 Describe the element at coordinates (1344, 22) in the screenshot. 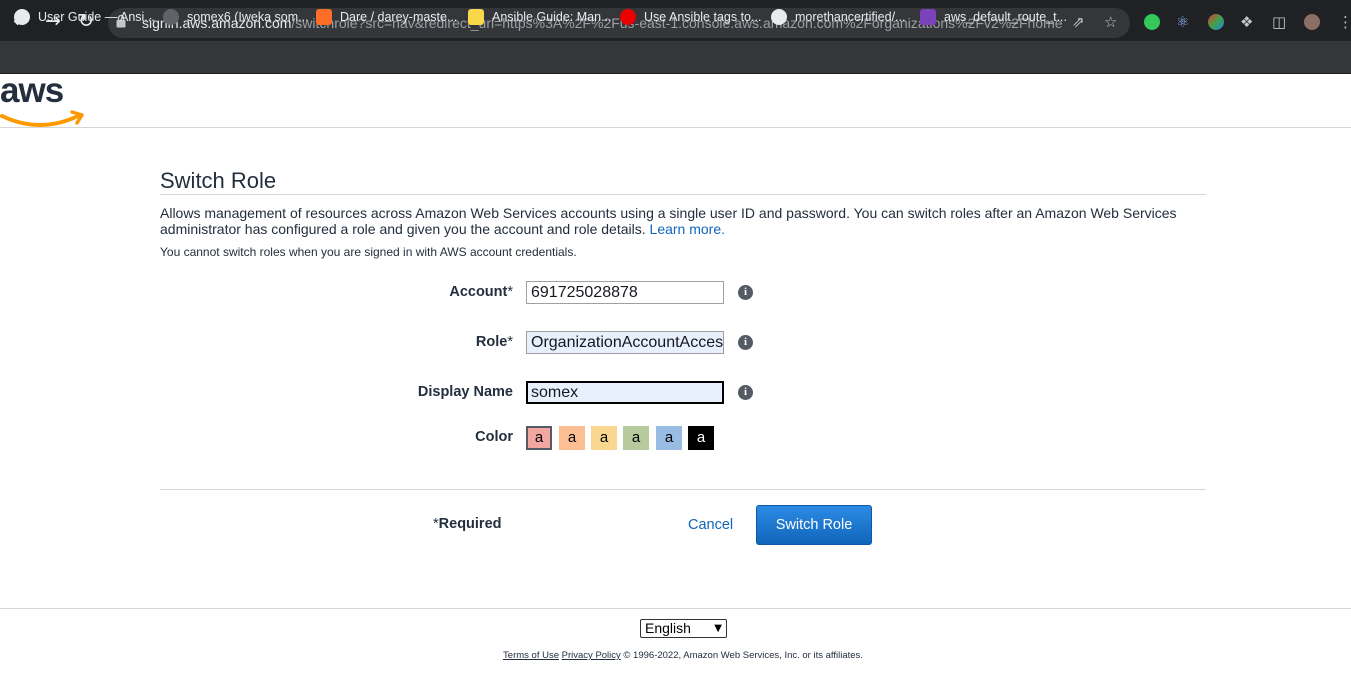

I see `menu-icon: ⋮` at that location.